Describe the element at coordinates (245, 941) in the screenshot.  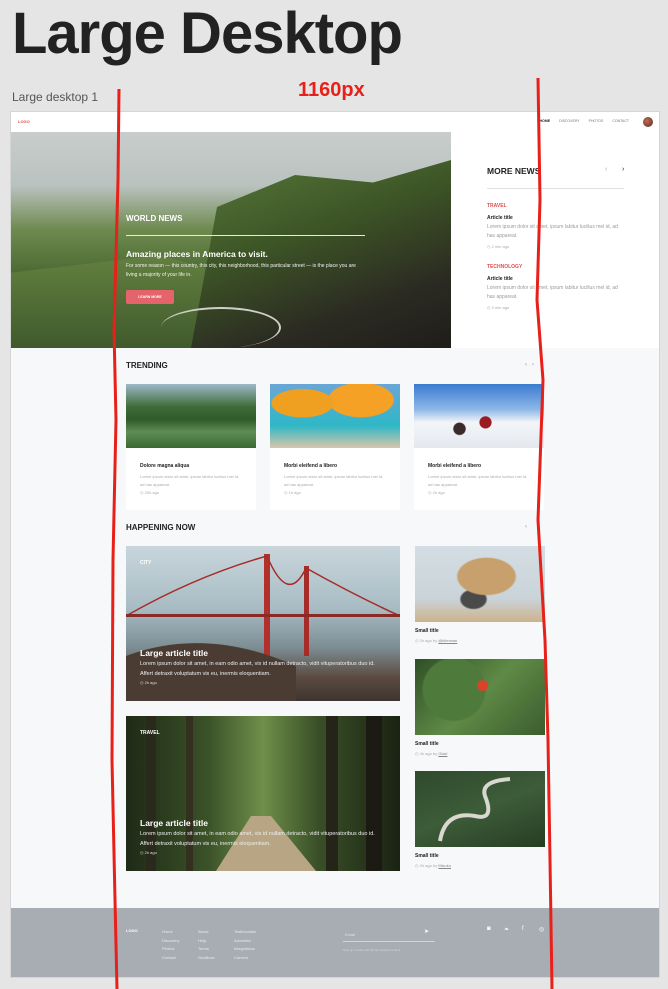
I see `footer-link: Advertise` at that location.